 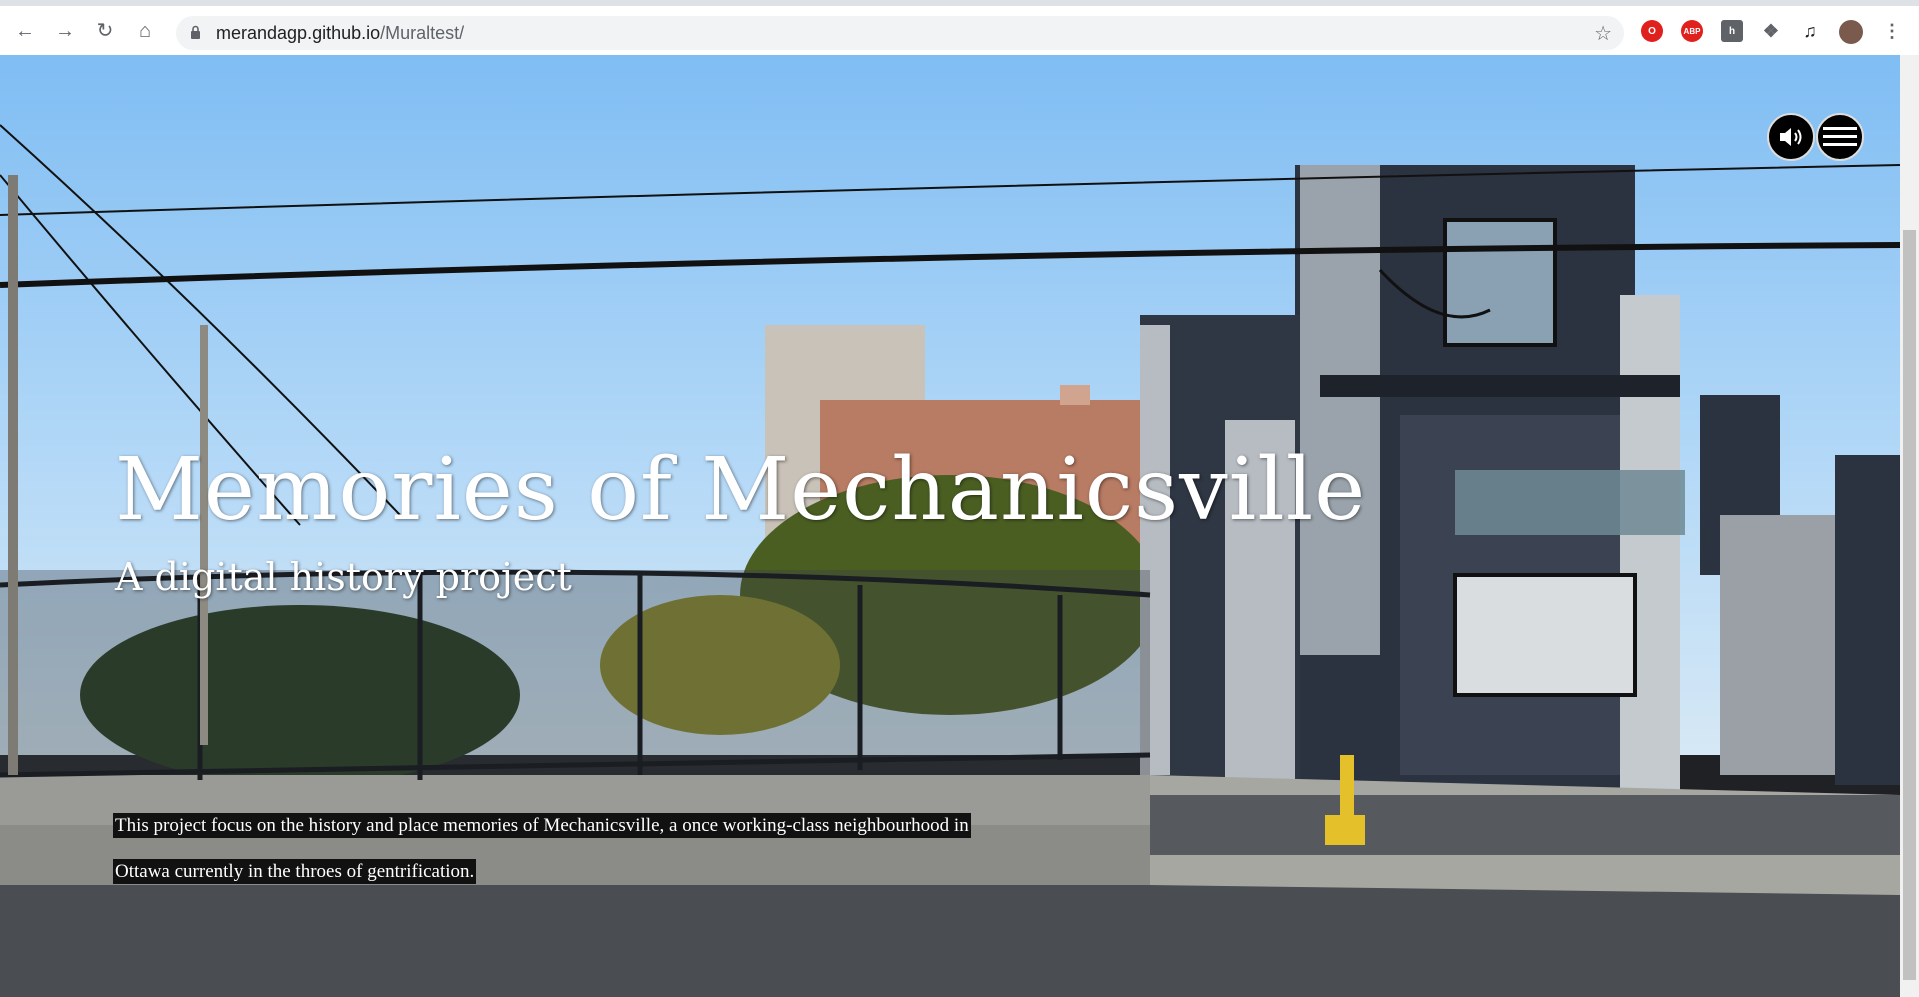 I want to click on puzzle-extension-icon: ❖, so click(x=1771, y=31).